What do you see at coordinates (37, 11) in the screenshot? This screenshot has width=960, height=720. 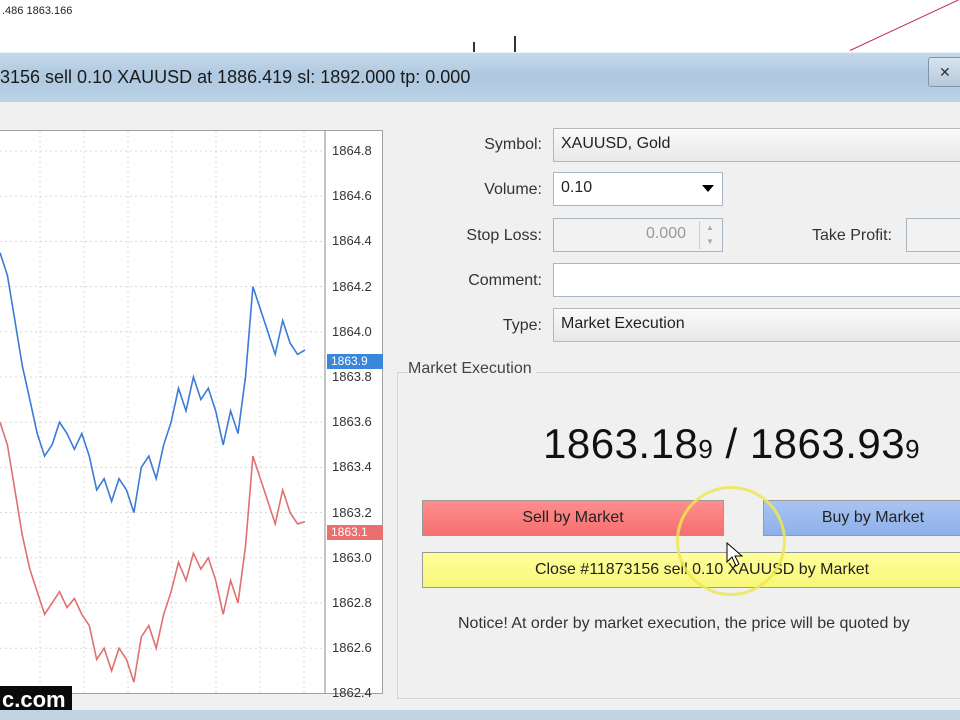 I see `background-price-label: .486 1863.166` at bounding box center [37, 11].